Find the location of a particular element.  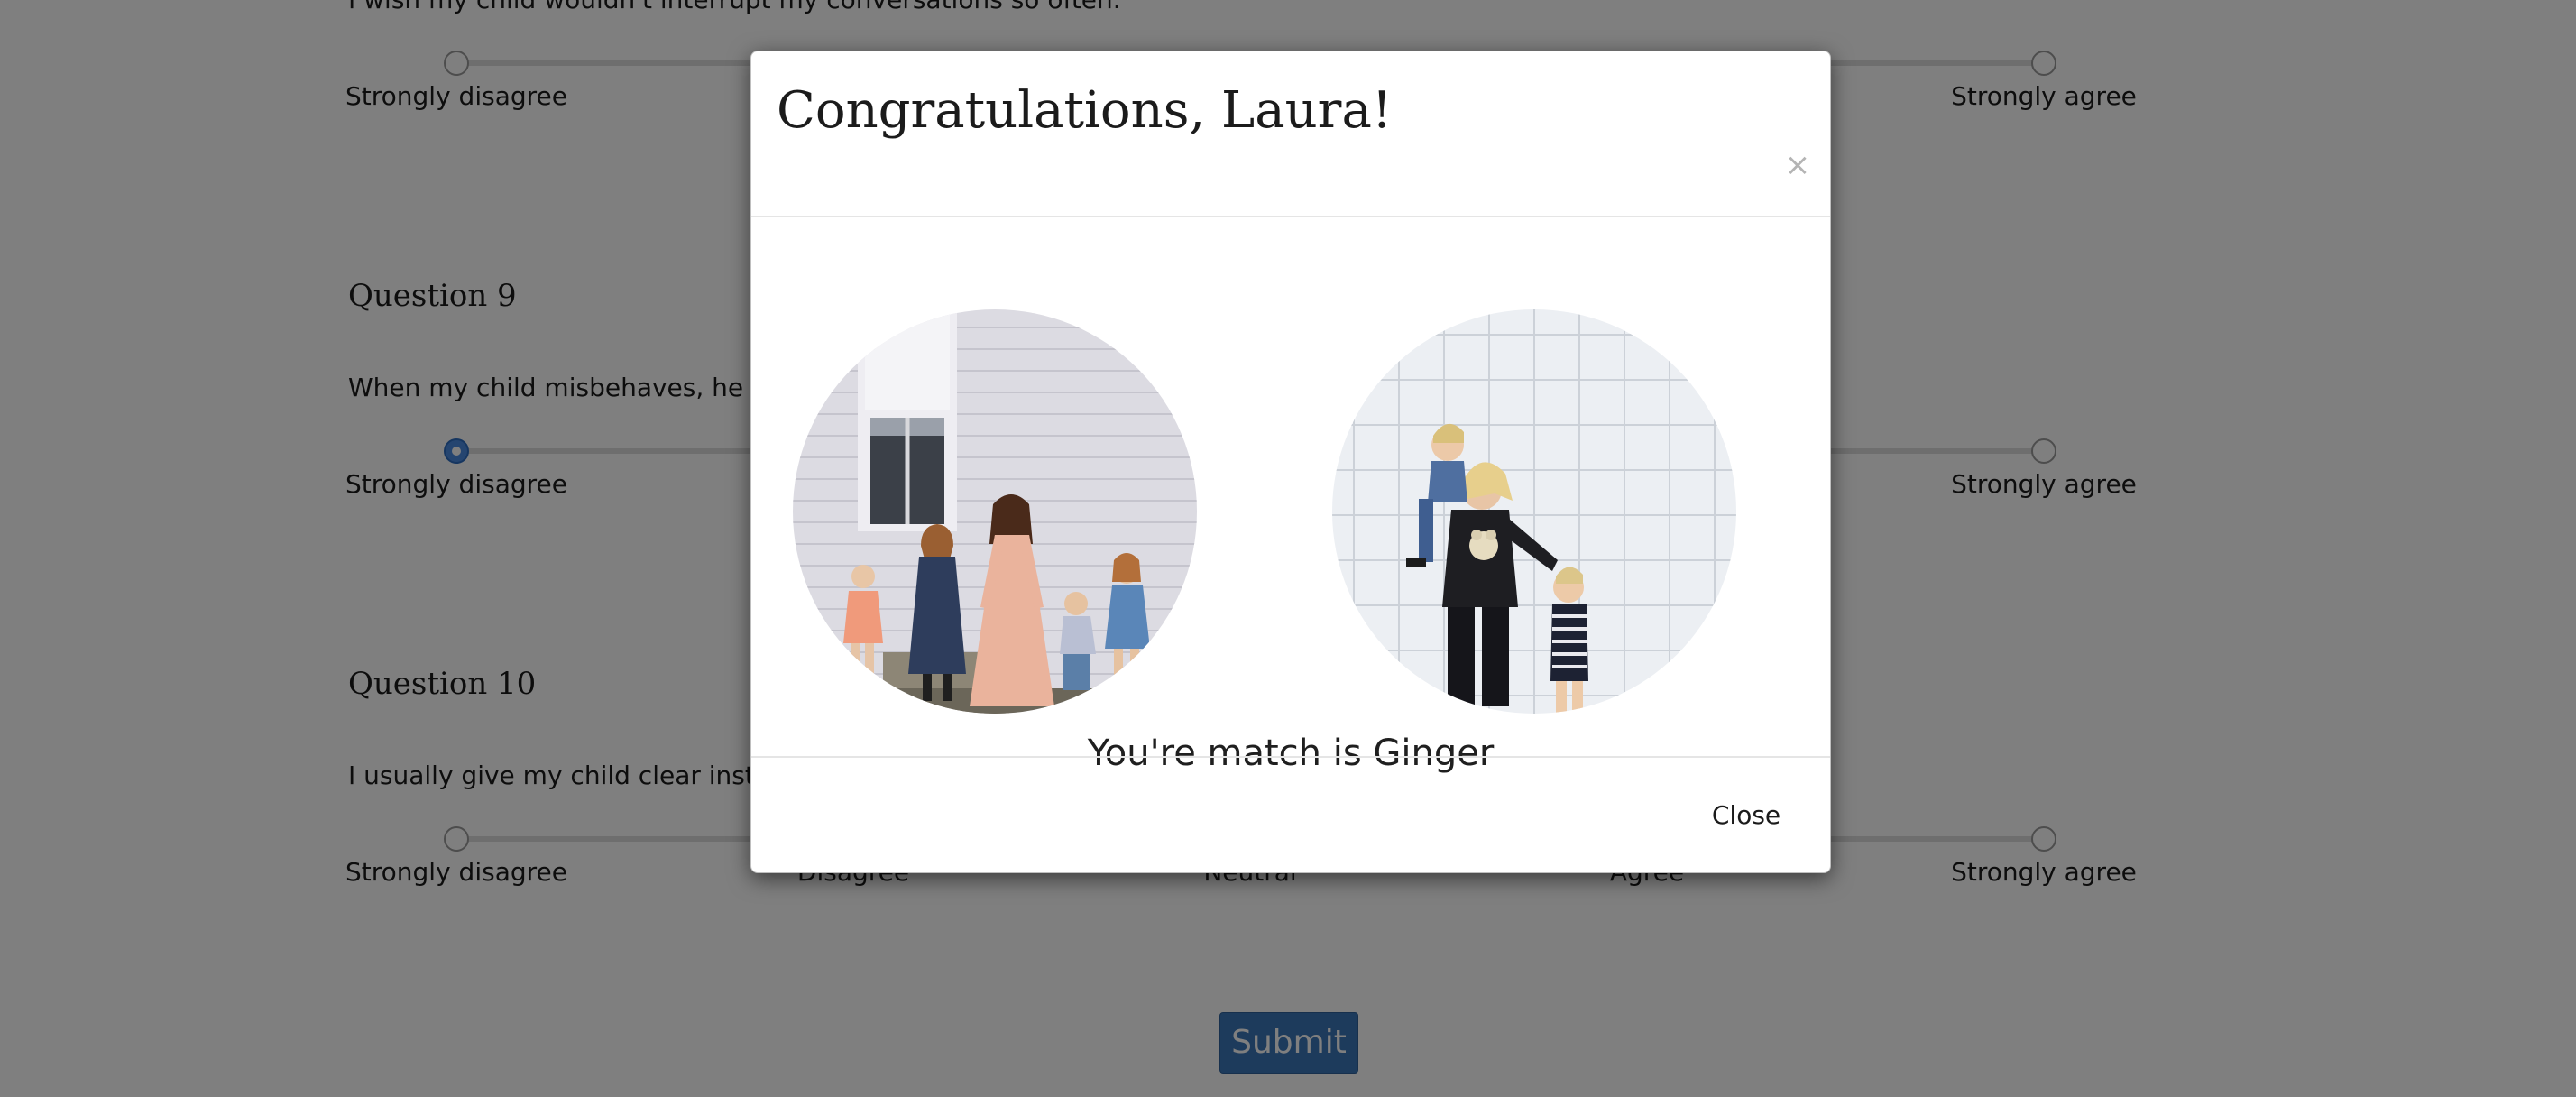

family-photo-left is located at coordinates (995, 511).